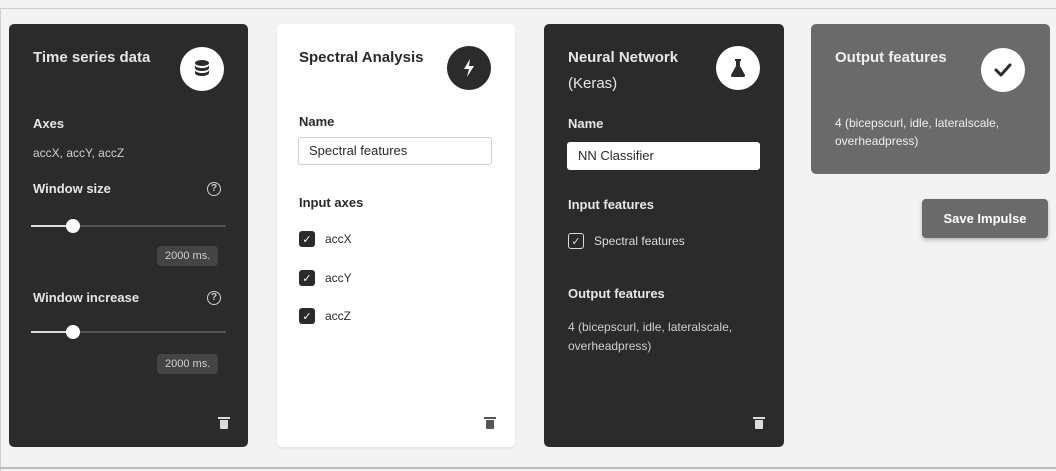 The width and height of the screenshot is (1056, 471). What do you see at coordinates (738, 68) in the screenshot?
I see `flask-icon` at bounding box center [738, 68].